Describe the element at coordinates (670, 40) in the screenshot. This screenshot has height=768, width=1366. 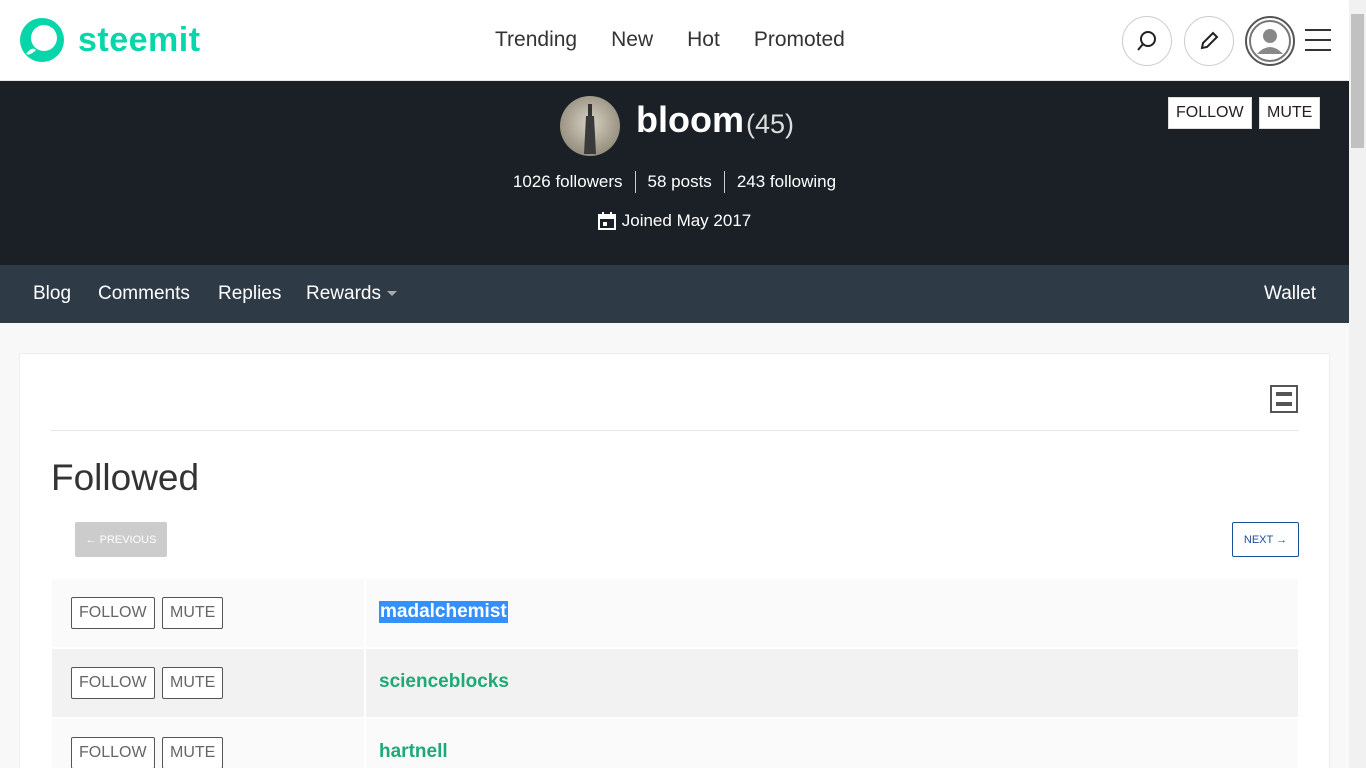
I see `main-nav: Trending New Hot Promoted` at that location.